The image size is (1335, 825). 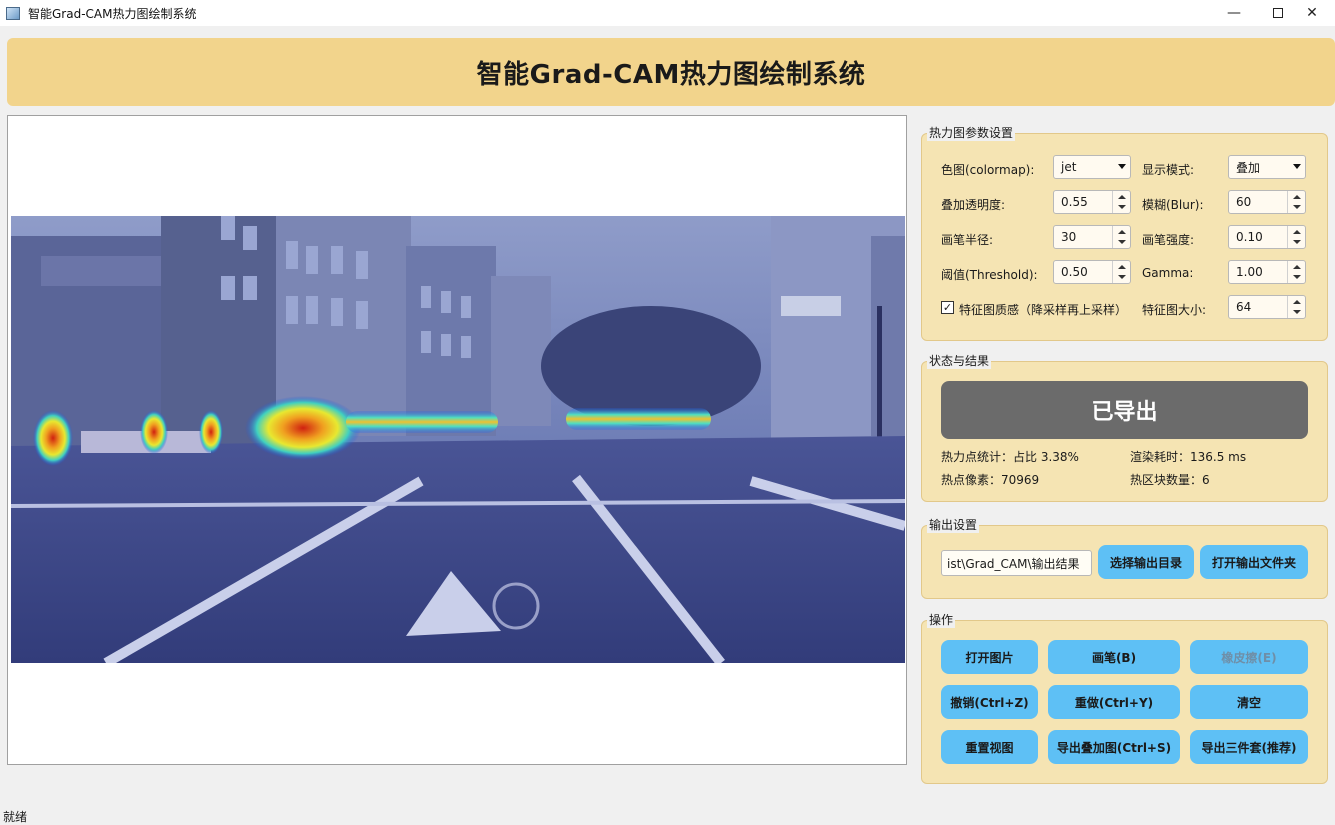 What do you see at coordinates (1016, 563) in the screenshot?
I see `output-path-input: ist\Grad_CAM\输出结果` at bounding box center [1016, 563].